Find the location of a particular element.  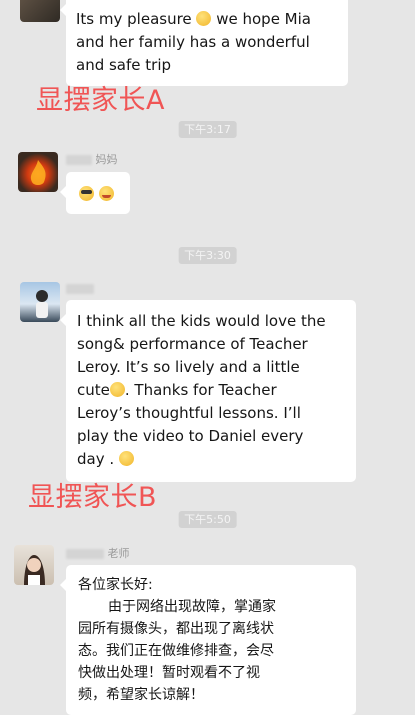

sunglasses-emoji is located at coordinates (86, 193).